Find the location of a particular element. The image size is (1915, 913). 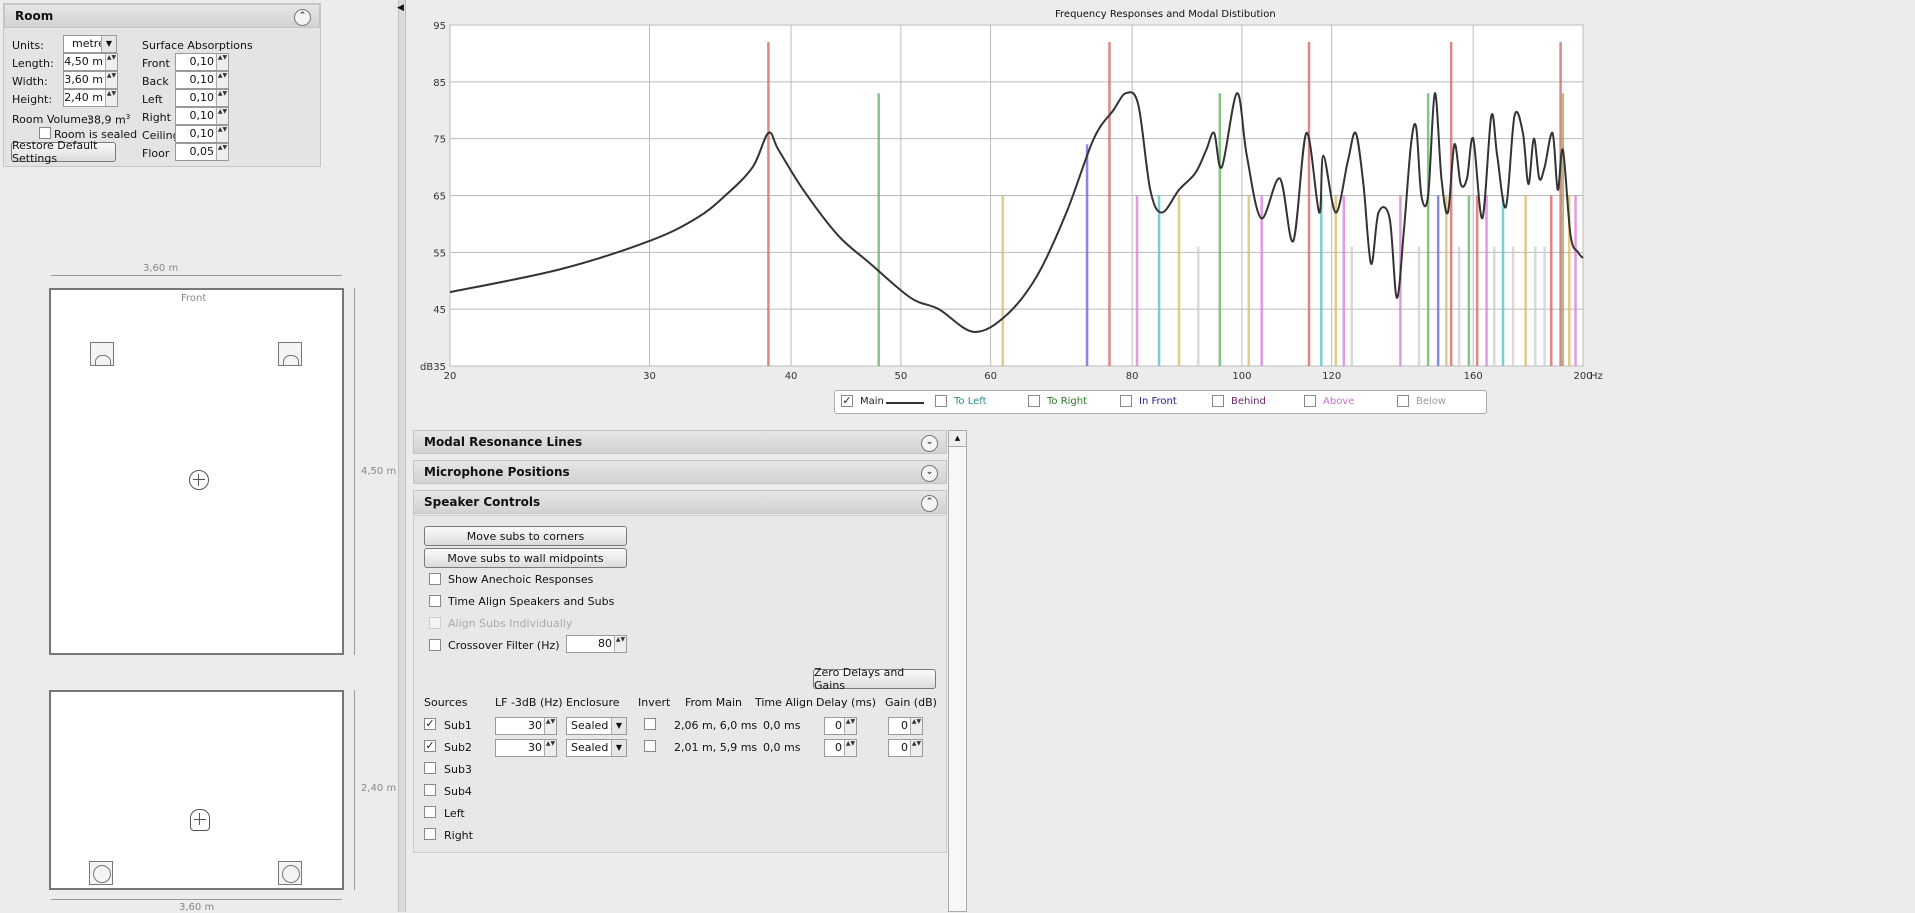

surface-label-2: Left is located at coordinates (152, 99).